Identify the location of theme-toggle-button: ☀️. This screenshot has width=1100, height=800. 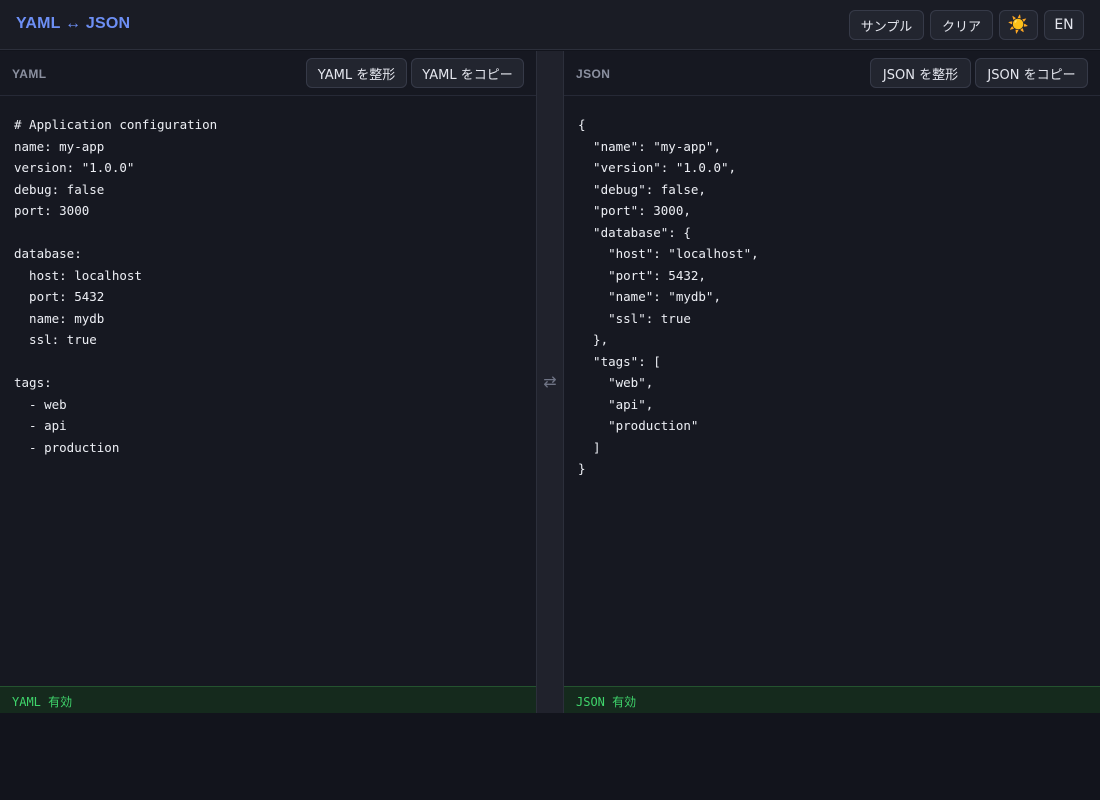
(1018, 25).